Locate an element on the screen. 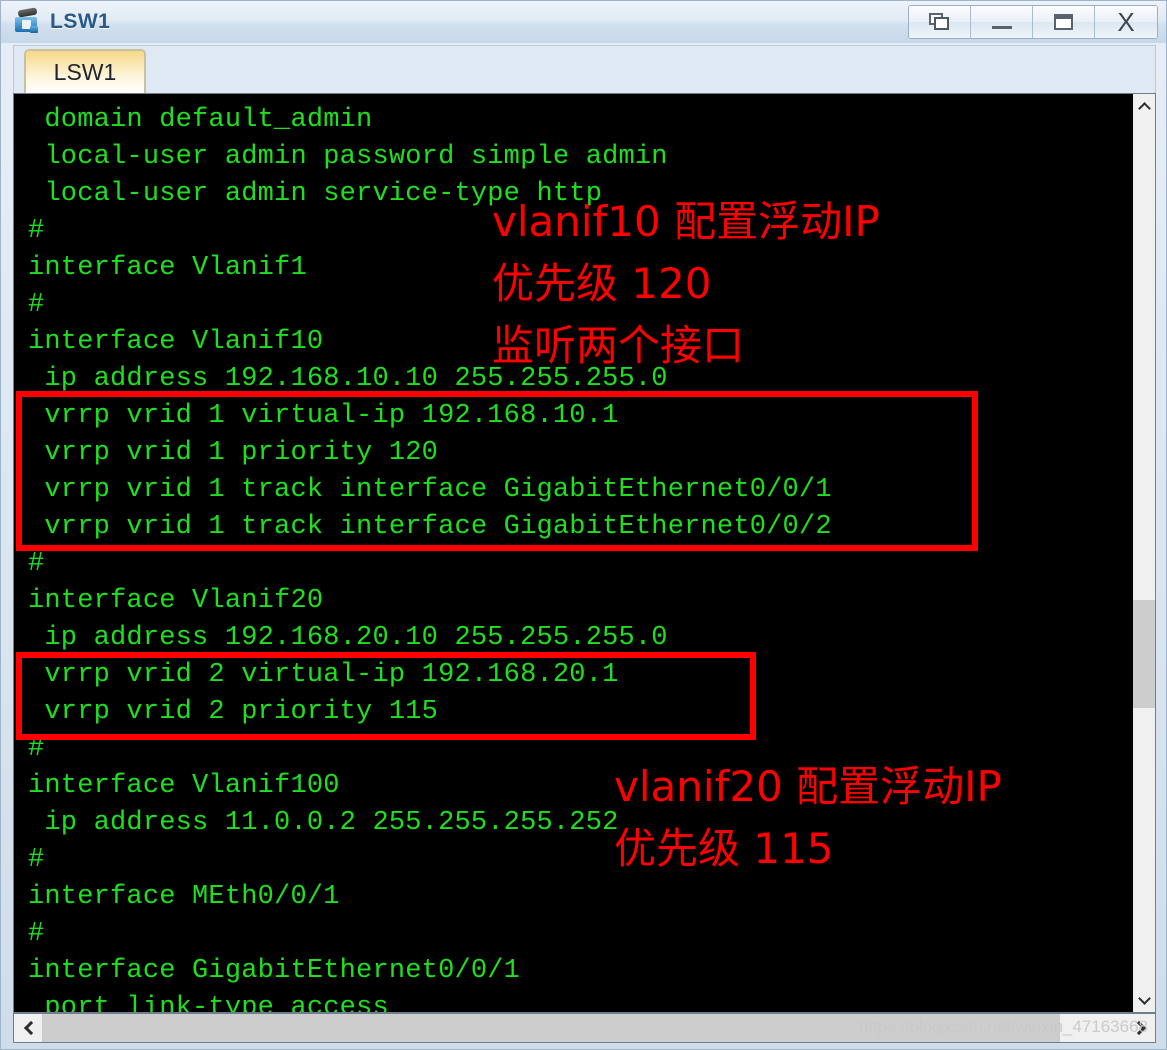 The width and height of the screenshot is (1167, 1050). tab-strip: LSW1 is located at coordinates (584, 69).